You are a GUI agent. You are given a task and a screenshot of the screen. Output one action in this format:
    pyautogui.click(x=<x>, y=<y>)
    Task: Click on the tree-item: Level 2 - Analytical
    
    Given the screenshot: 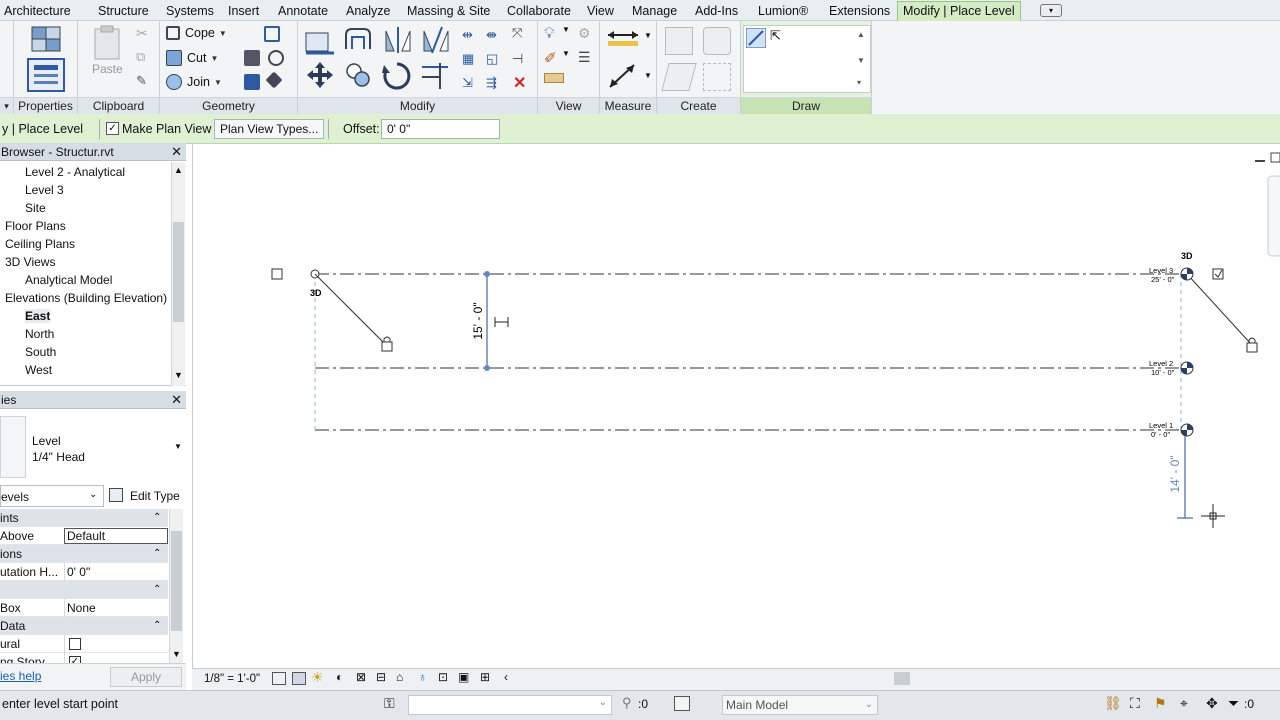 What is the action you would take?
    pyautogui.click(x=75, y=172)
    